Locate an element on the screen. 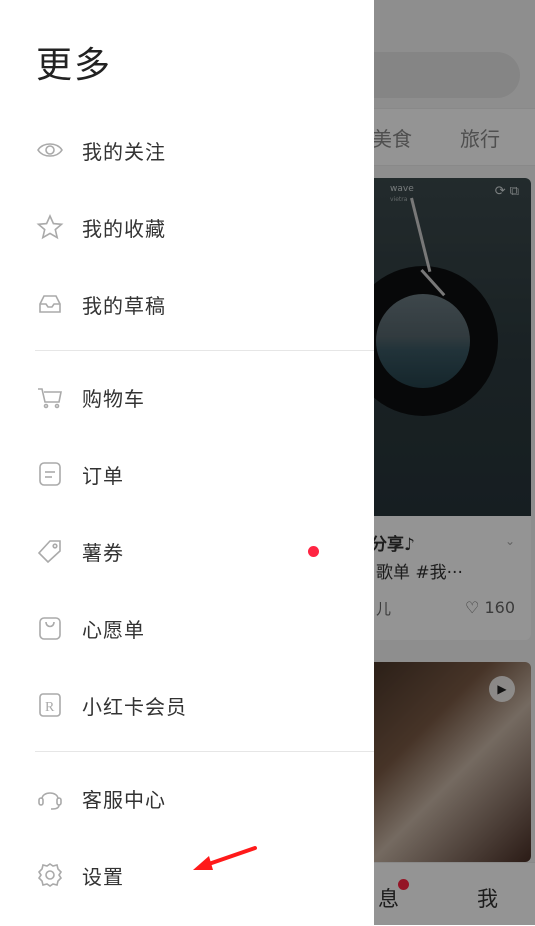  settings-gear-icon is located at coordinates (50, 875).